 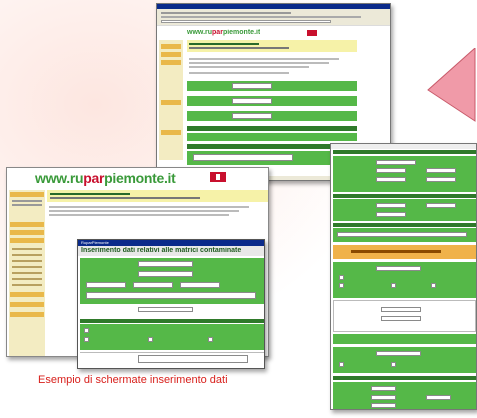 What do you see at coordinates (273, 17) in the screenshot?
I see `browser-toolbar` at bounding box center [273, 17].